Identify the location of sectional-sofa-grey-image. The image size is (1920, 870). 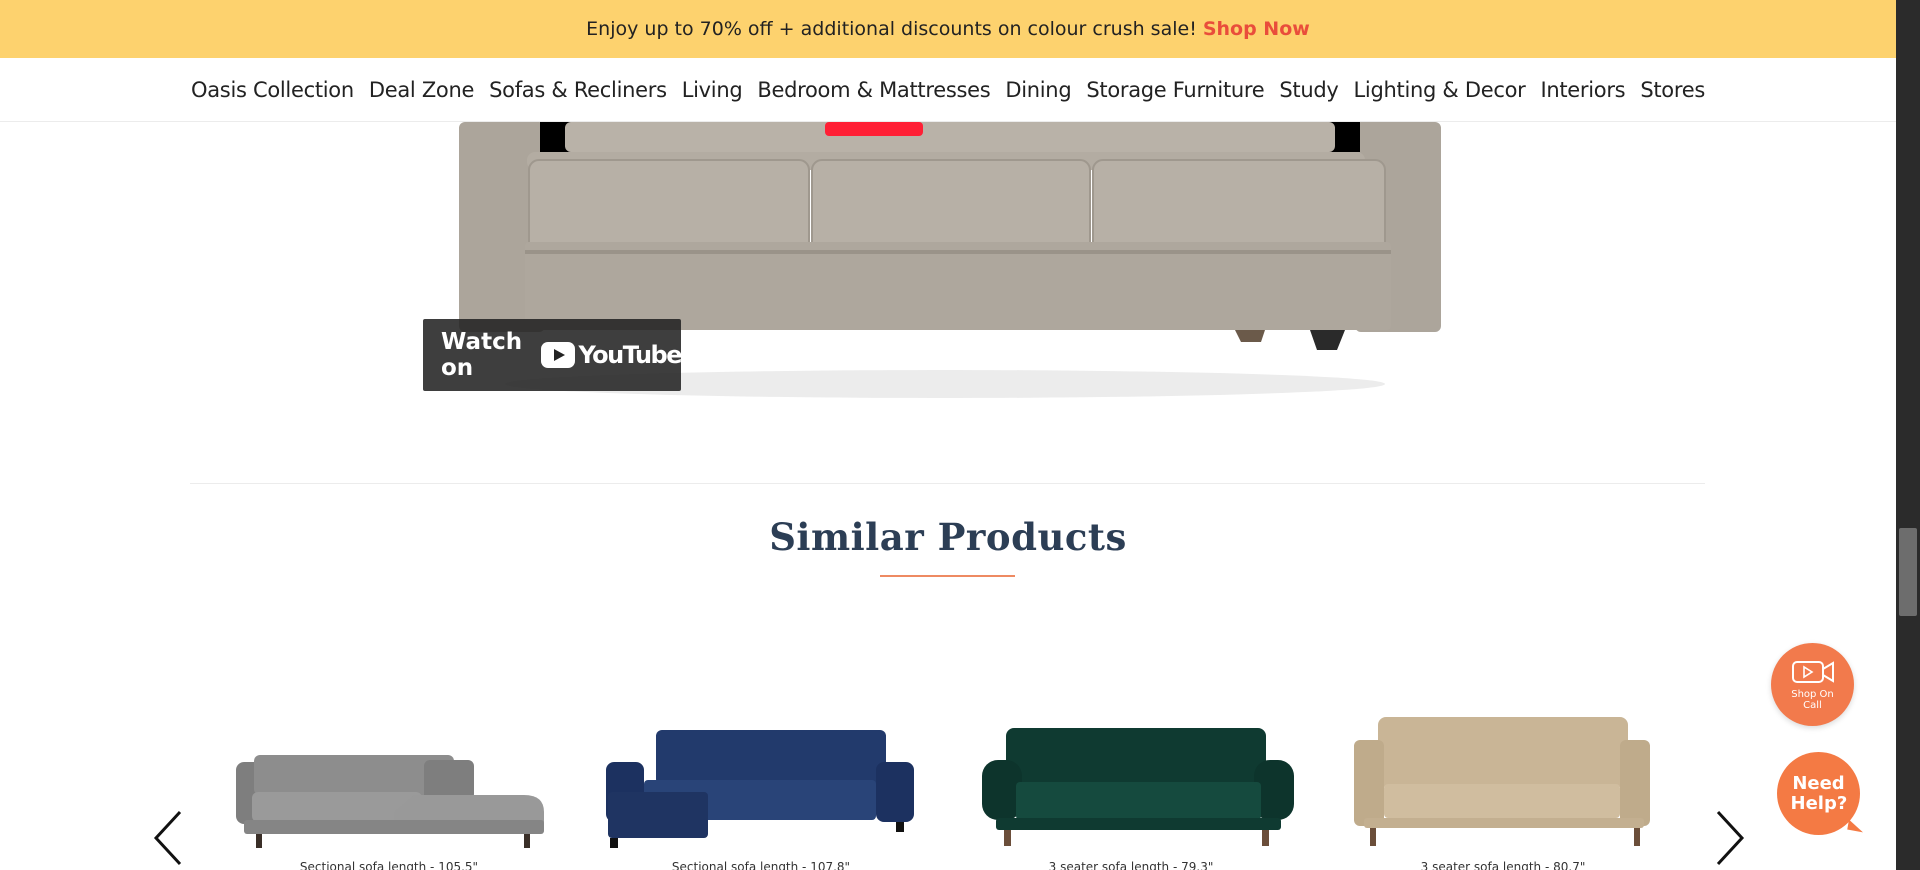
(390, 801).